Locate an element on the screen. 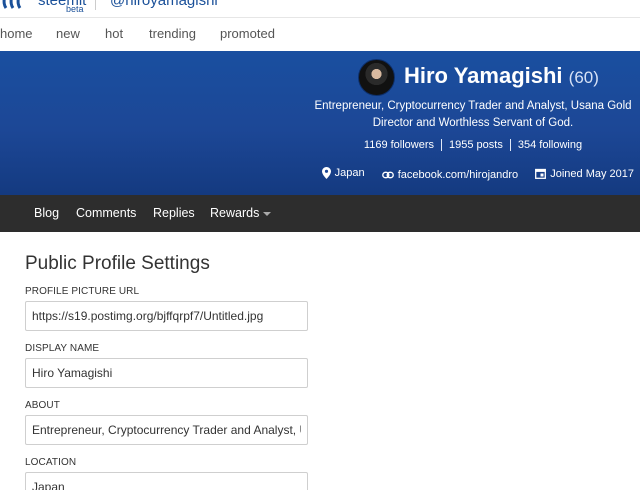  location-label: LOCATION is located at coordinates (51, 462).